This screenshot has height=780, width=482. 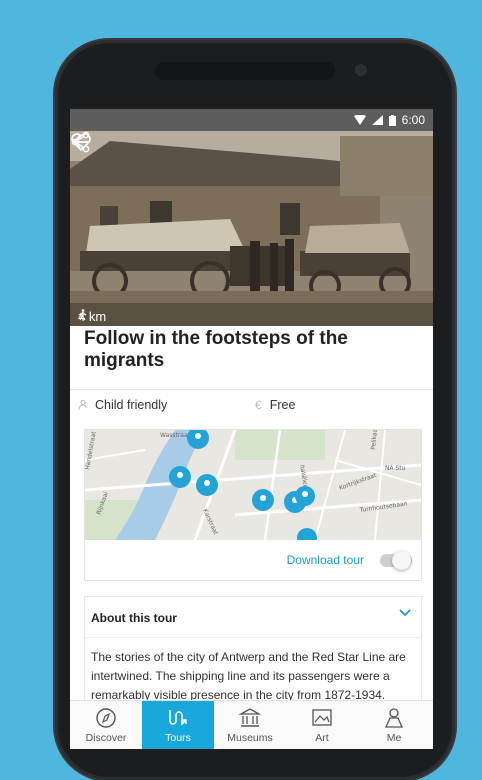 I want to click on about-heading: About this tour, so click(x=134, y=618).